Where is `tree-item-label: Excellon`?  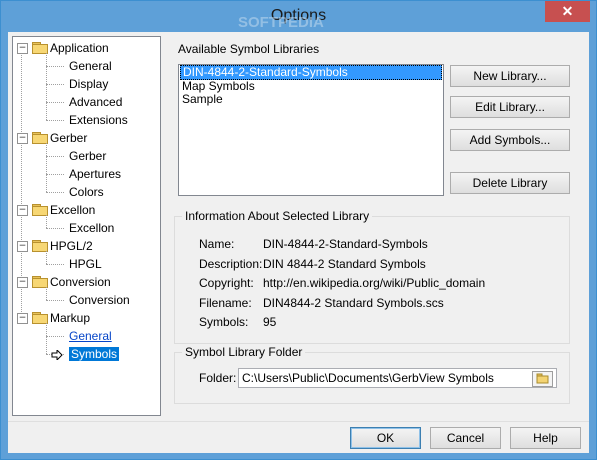 tree-item-label: Excellon is located at coordinates (92, 228).